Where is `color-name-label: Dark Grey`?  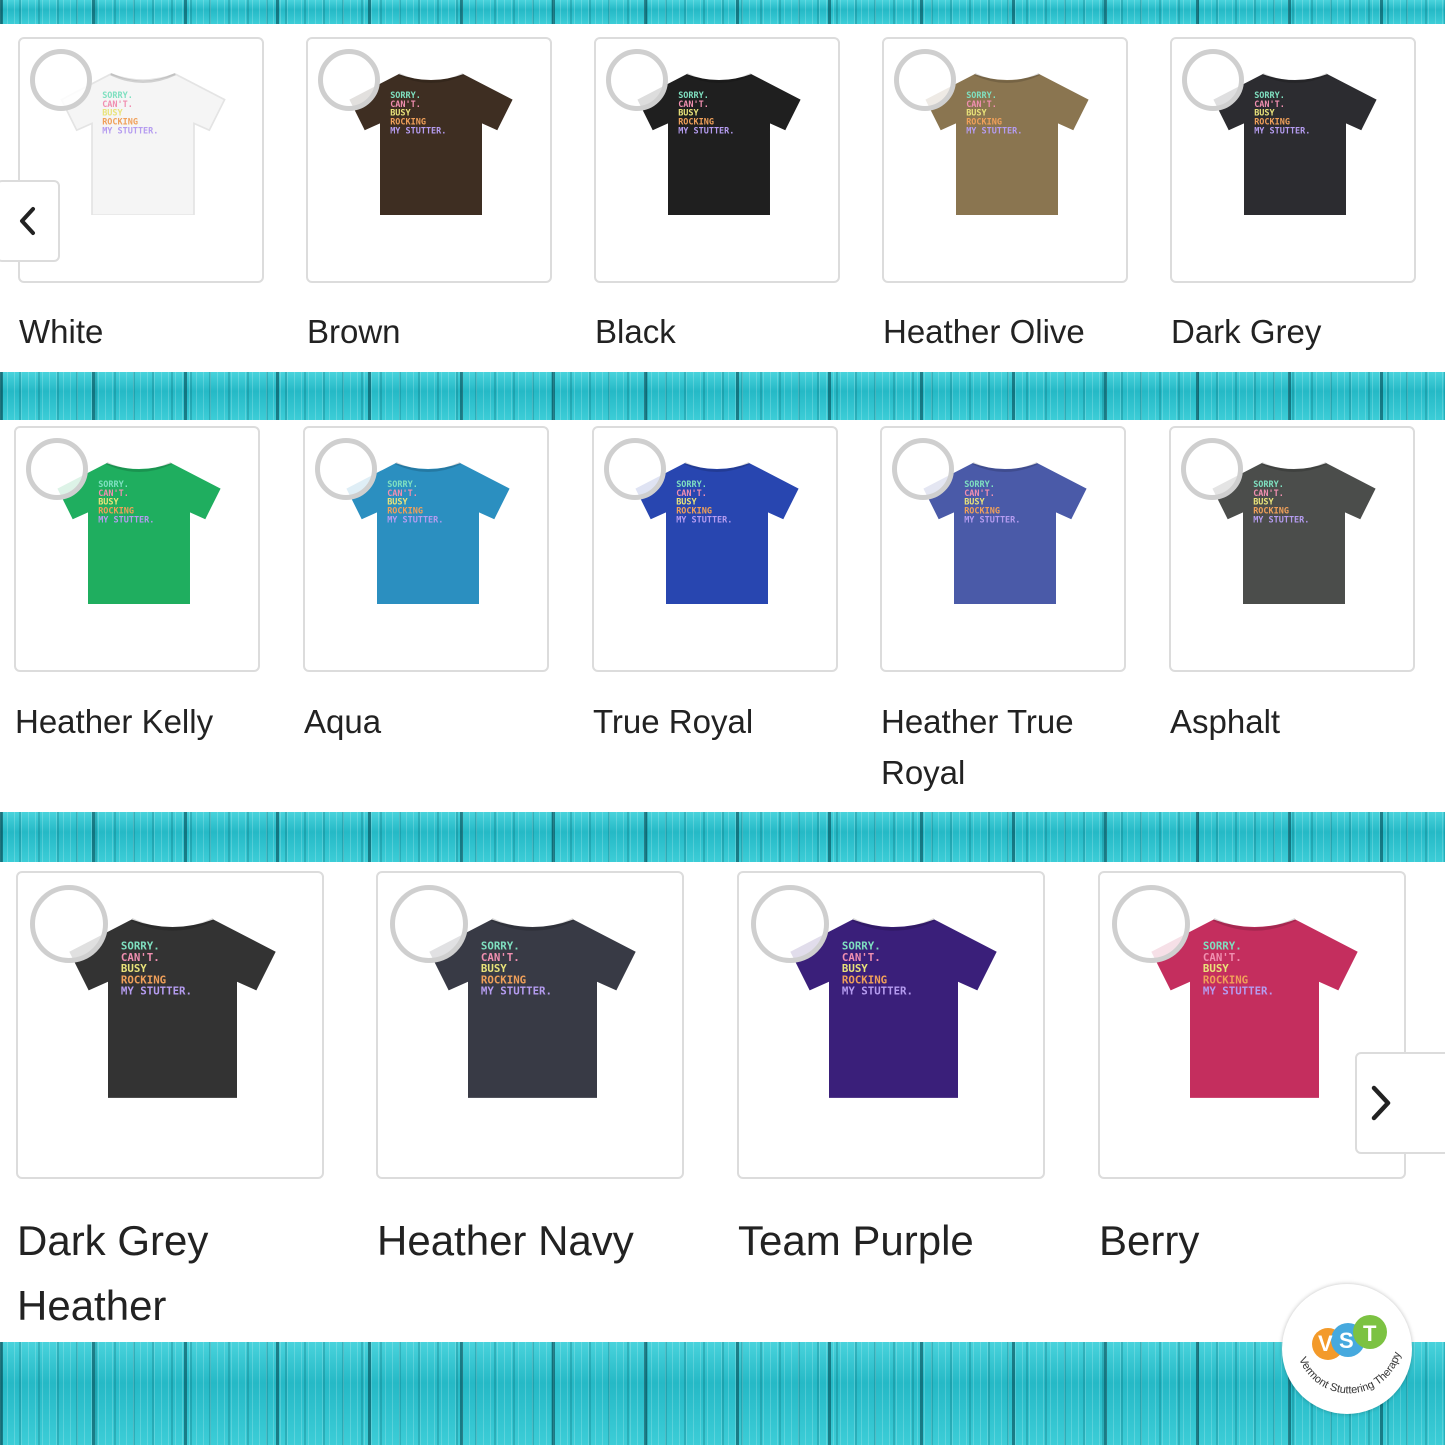
color-name-label: Dark Grey is located at coordinates (1246, 331).